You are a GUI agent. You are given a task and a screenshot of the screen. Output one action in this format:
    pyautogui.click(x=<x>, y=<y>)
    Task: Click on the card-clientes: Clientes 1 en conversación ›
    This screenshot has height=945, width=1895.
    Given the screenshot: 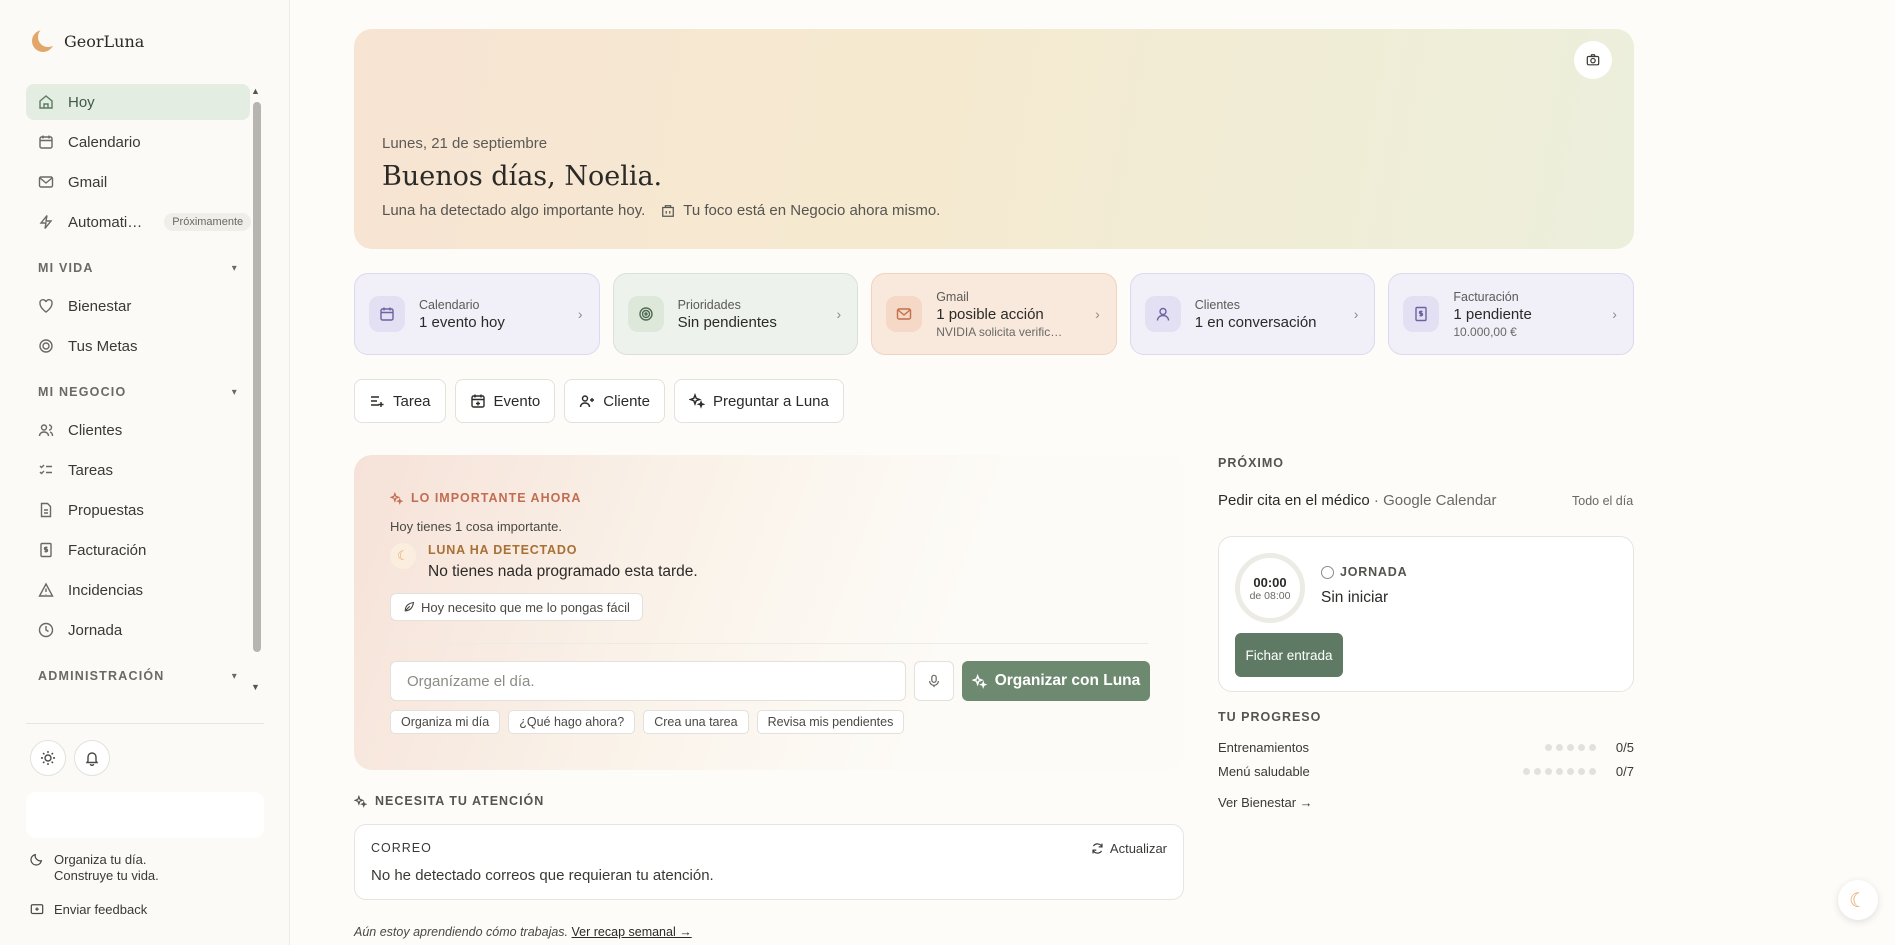 What is the action you would take?
    pyautogui.click(x=1252, y=314)
    